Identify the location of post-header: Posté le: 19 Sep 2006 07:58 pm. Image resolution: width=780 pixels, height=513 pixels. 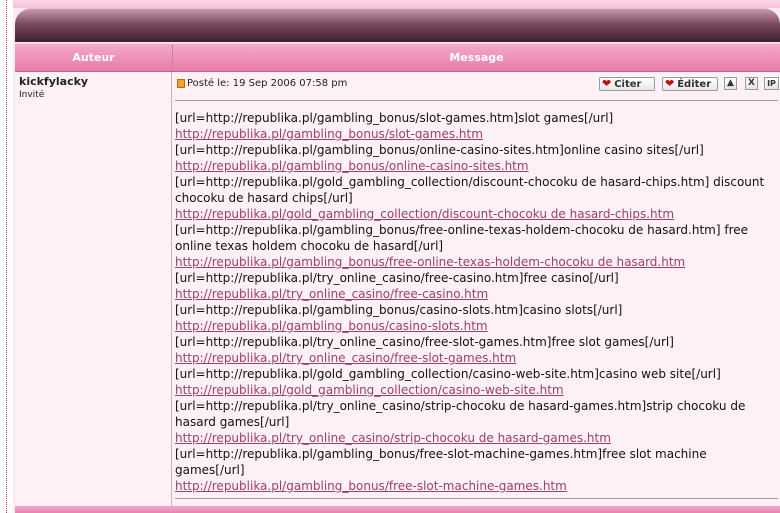
(262, 83).